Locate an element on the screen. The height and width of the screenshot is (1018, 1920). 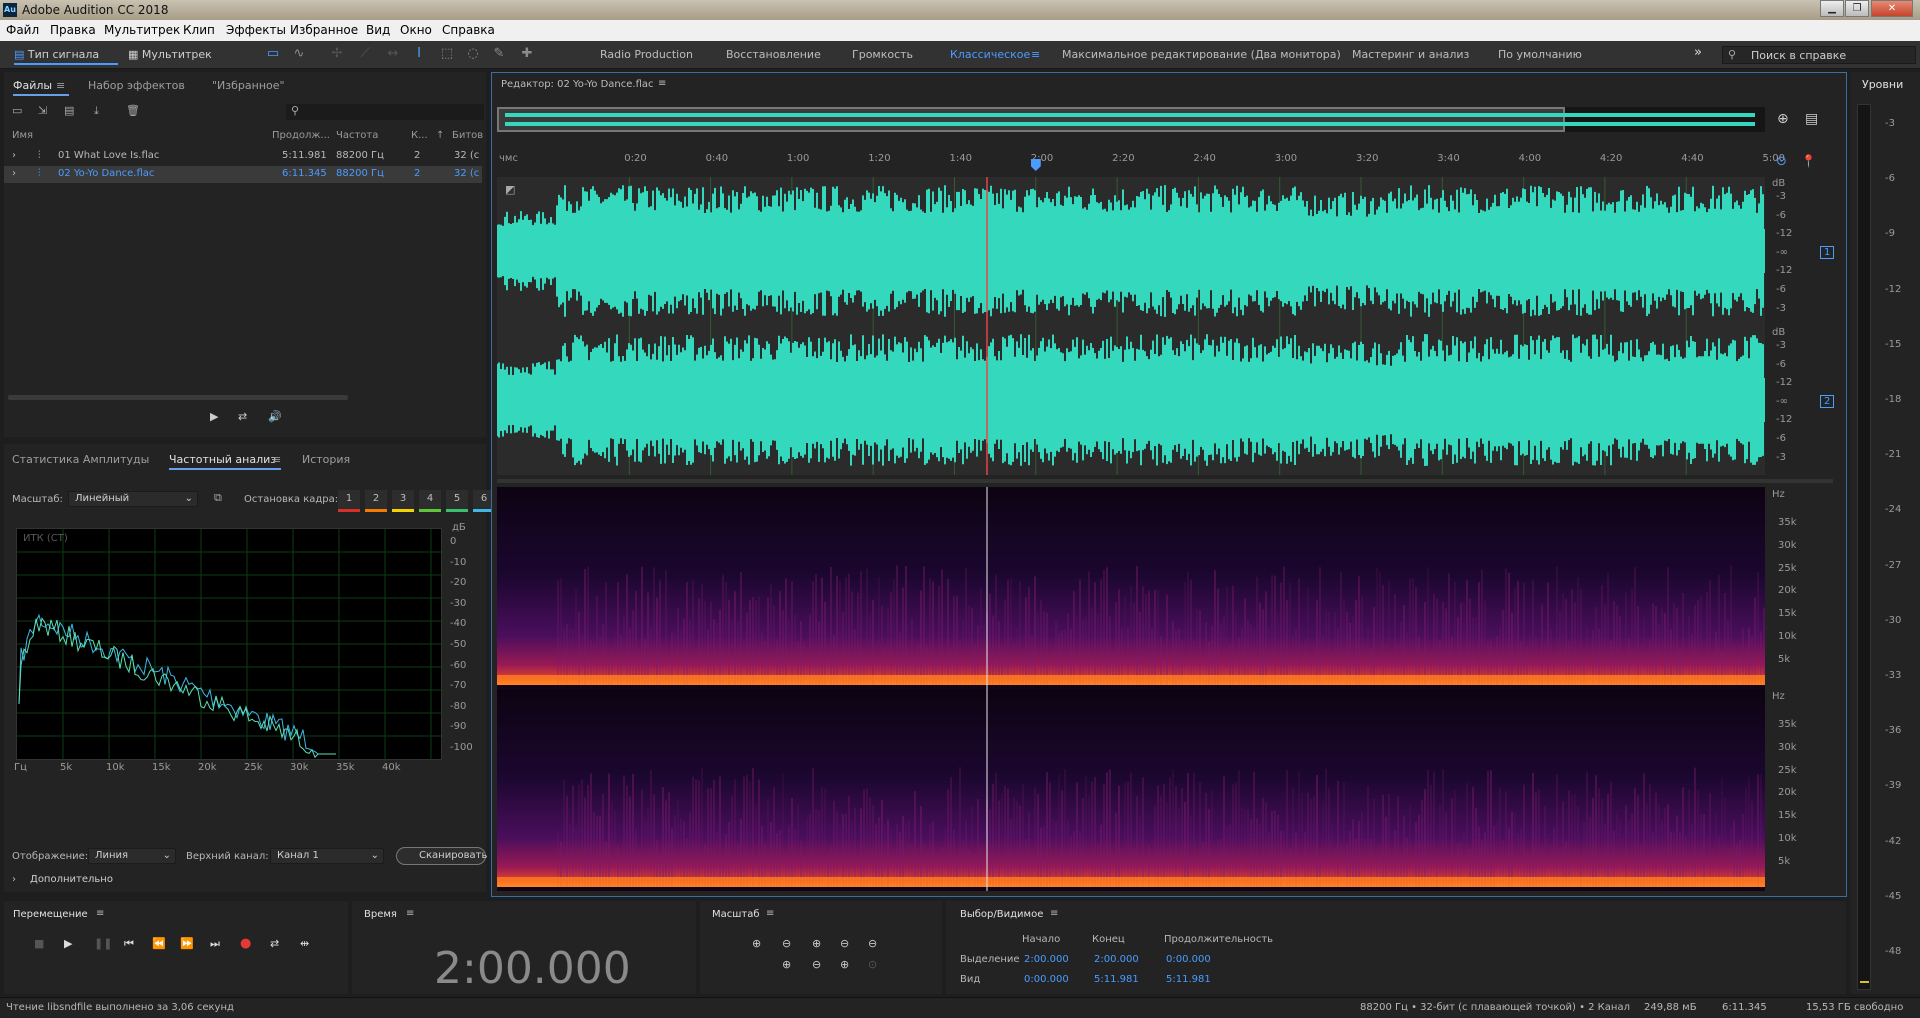
tab-favorites: "Избранное" is located at coordinates (248, 85).